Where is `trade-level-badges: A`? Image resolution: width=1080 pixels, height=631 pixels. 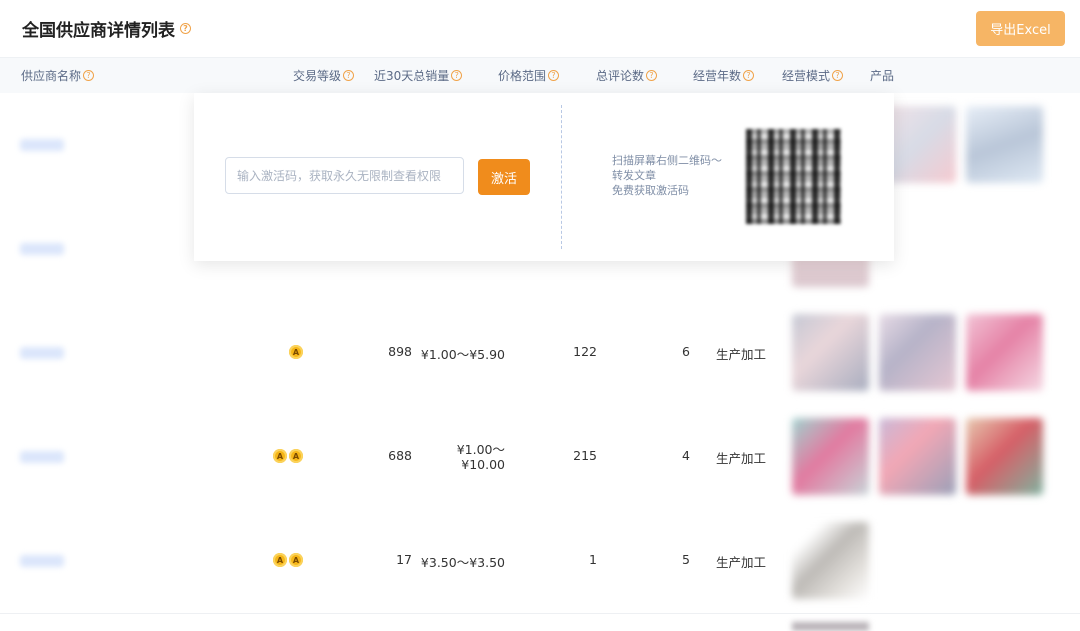 trade-level-badges: A is located at coordinates (296, 352).